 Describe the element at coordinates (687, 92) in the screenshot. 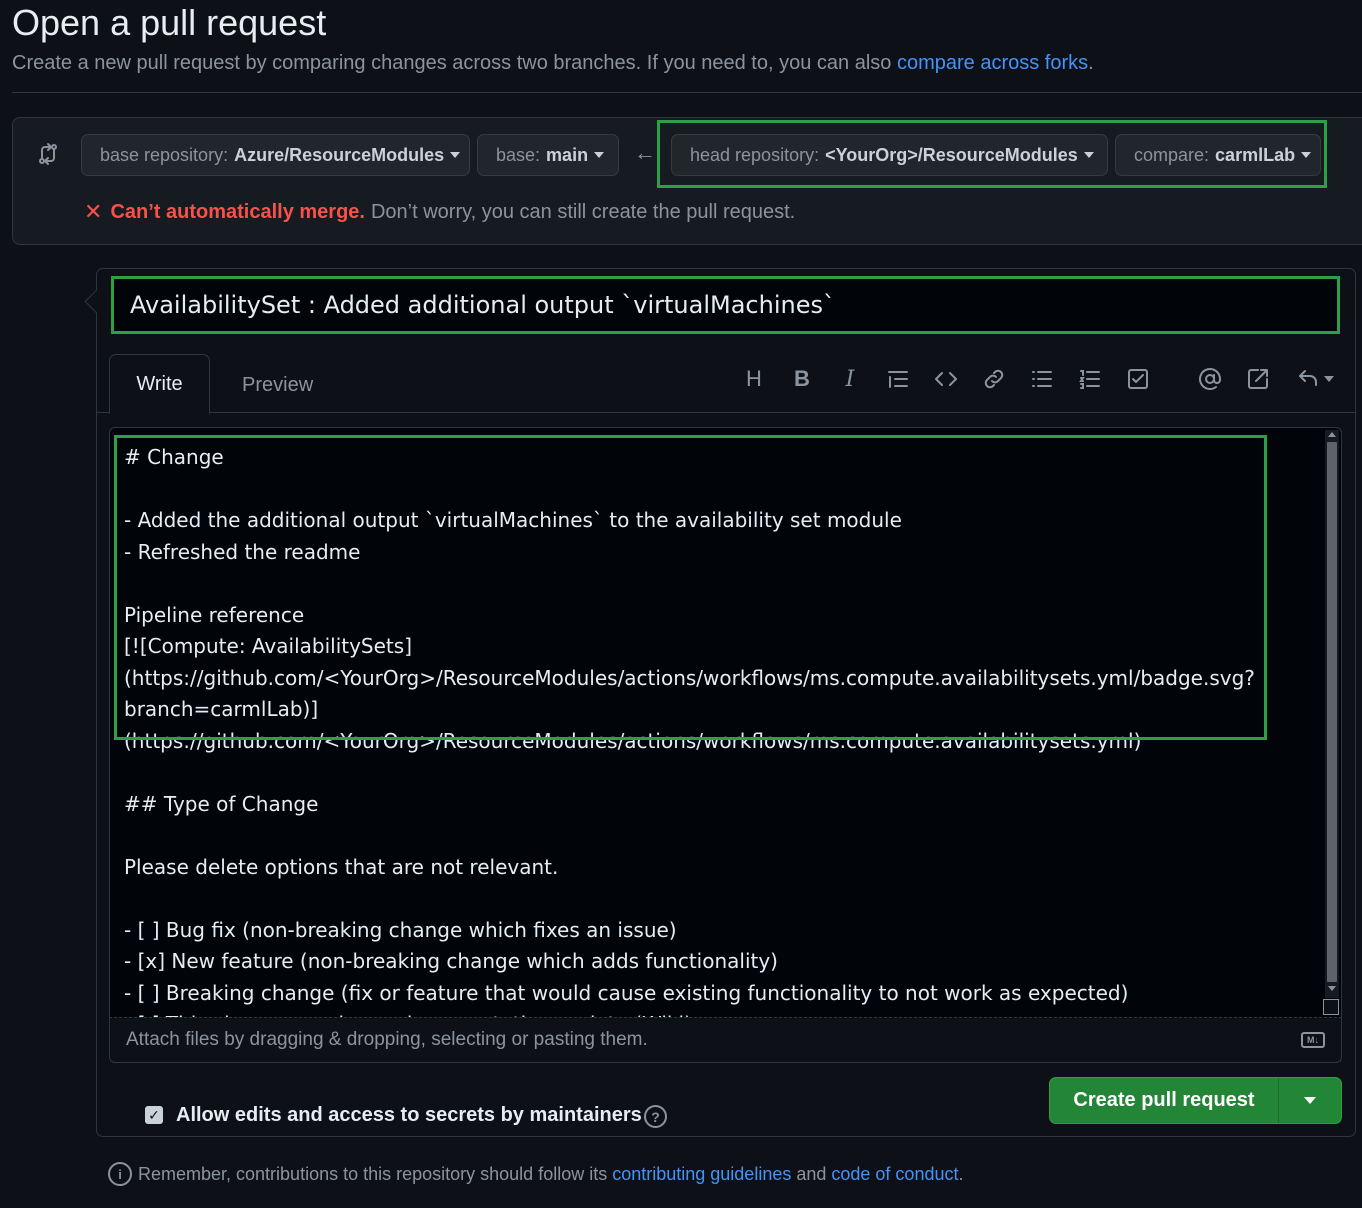

I see `header-divider` at that location.